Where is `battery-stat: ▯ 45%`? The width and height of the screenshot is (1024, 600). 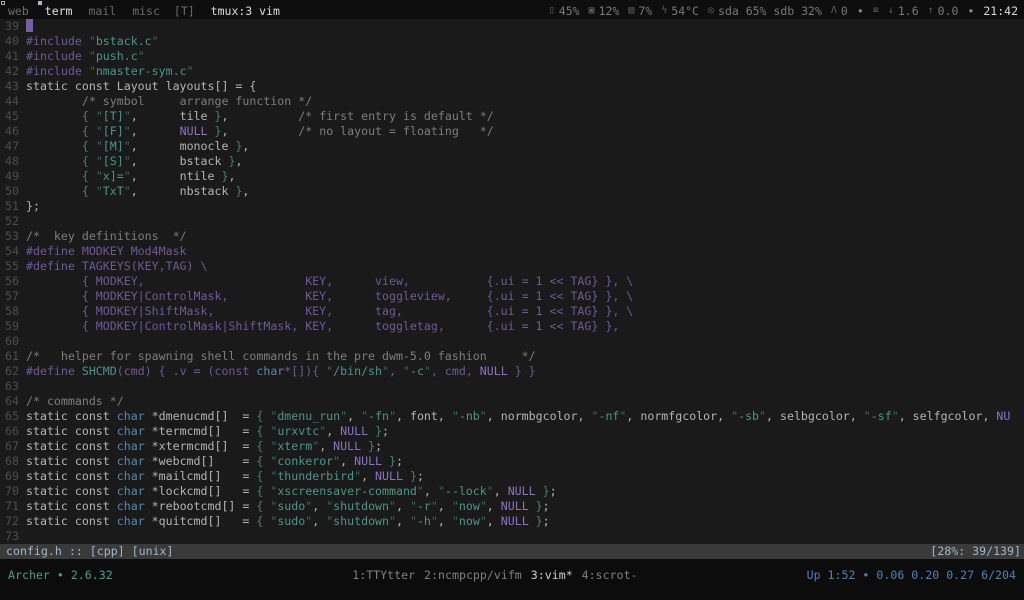
battery-stat: ▯ 45% is located at coordinates (564, 11).